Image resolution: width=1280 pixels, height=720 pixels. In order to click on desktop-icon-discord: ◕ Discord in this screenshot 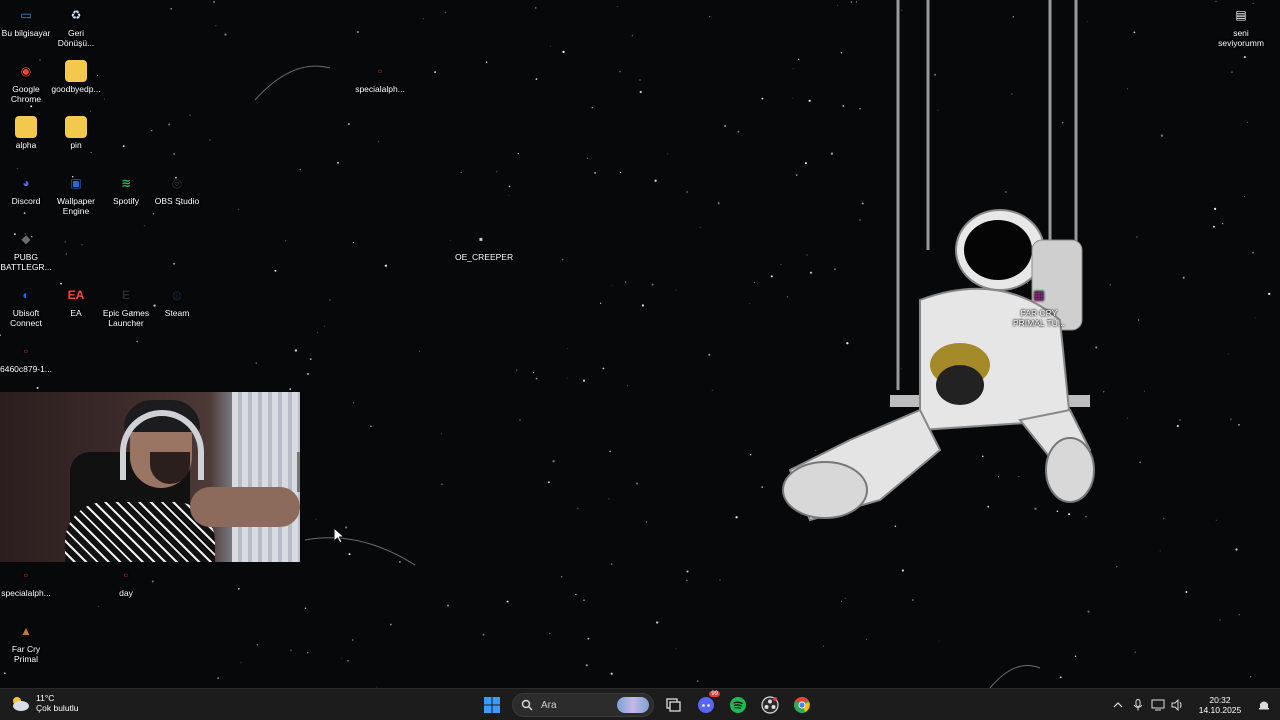, I will do `click(26, 187)`.